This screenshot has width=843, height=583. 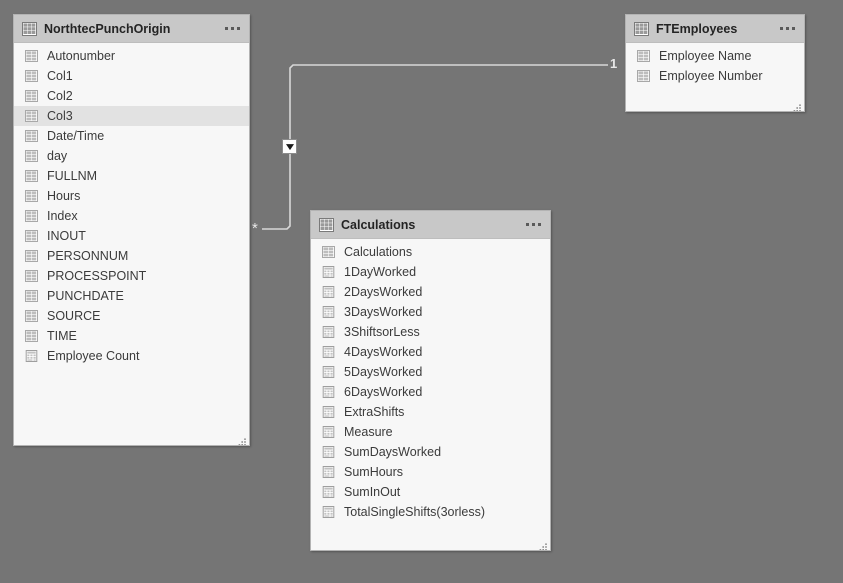 I want to click on field-label: Col3, so click(x=60, y=116).